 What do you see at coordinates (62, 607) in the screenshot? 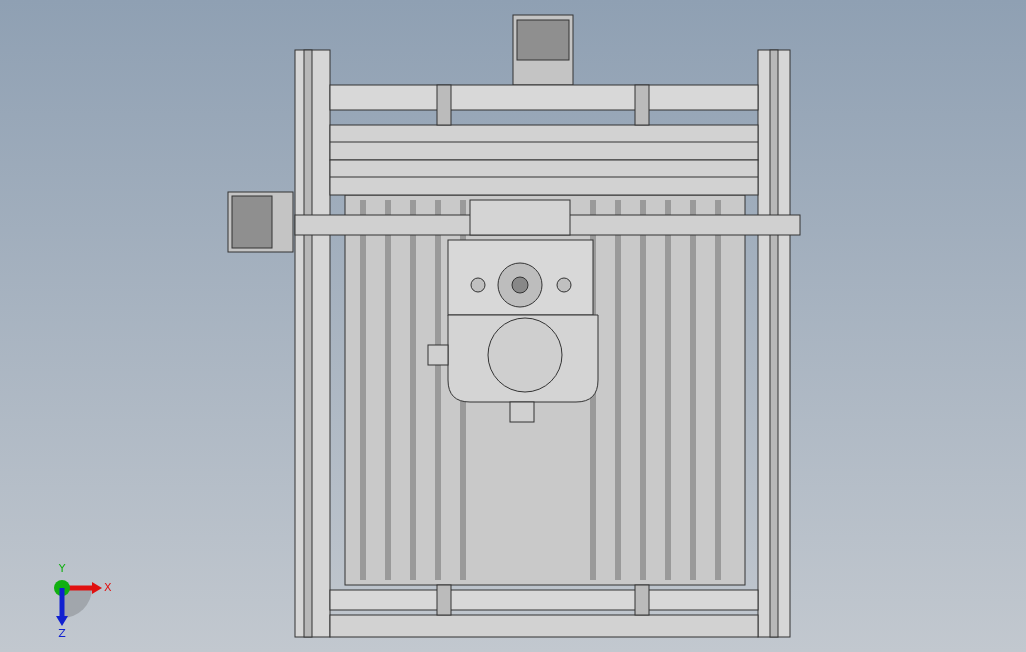
I see `z-axis-arrow` at bounding box center [62, 607].